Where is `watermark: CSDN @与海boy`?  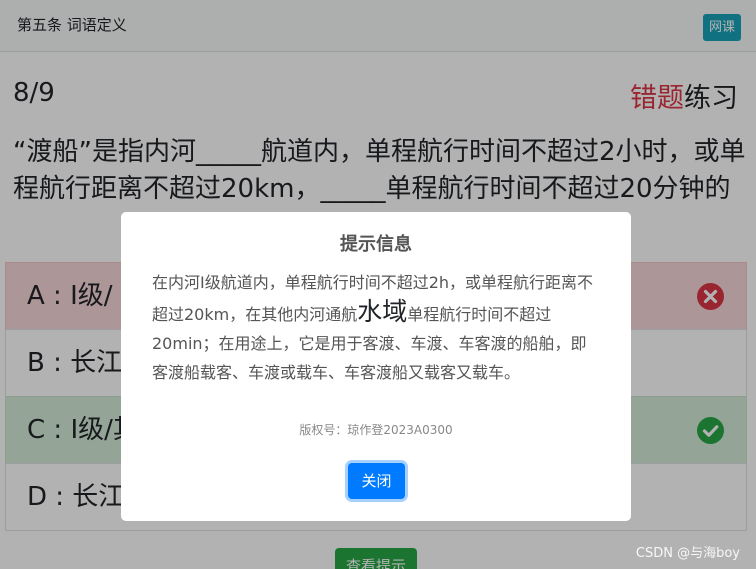
watermark: CSDN @与海boy is located at coordinates (687, 553).